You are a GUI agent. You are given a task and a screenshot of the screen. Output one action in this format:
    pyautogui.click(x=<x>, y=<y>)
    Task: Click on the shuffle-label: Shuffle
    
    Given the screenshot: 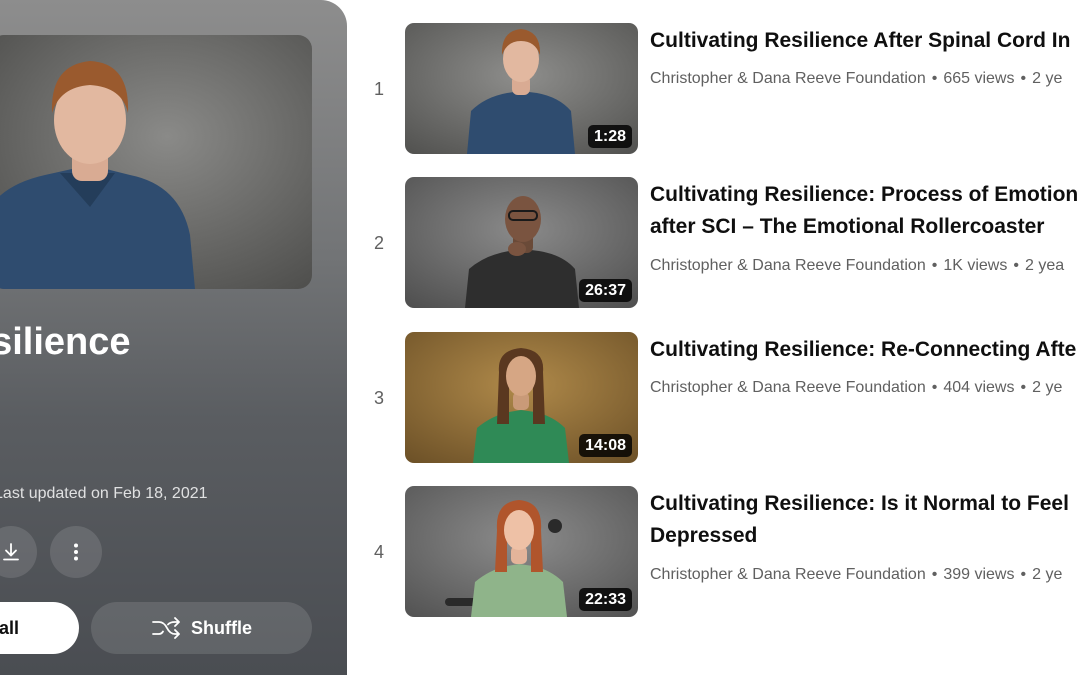 What is the action you would take?
    pyautogui.click(x=221, y=627)
    